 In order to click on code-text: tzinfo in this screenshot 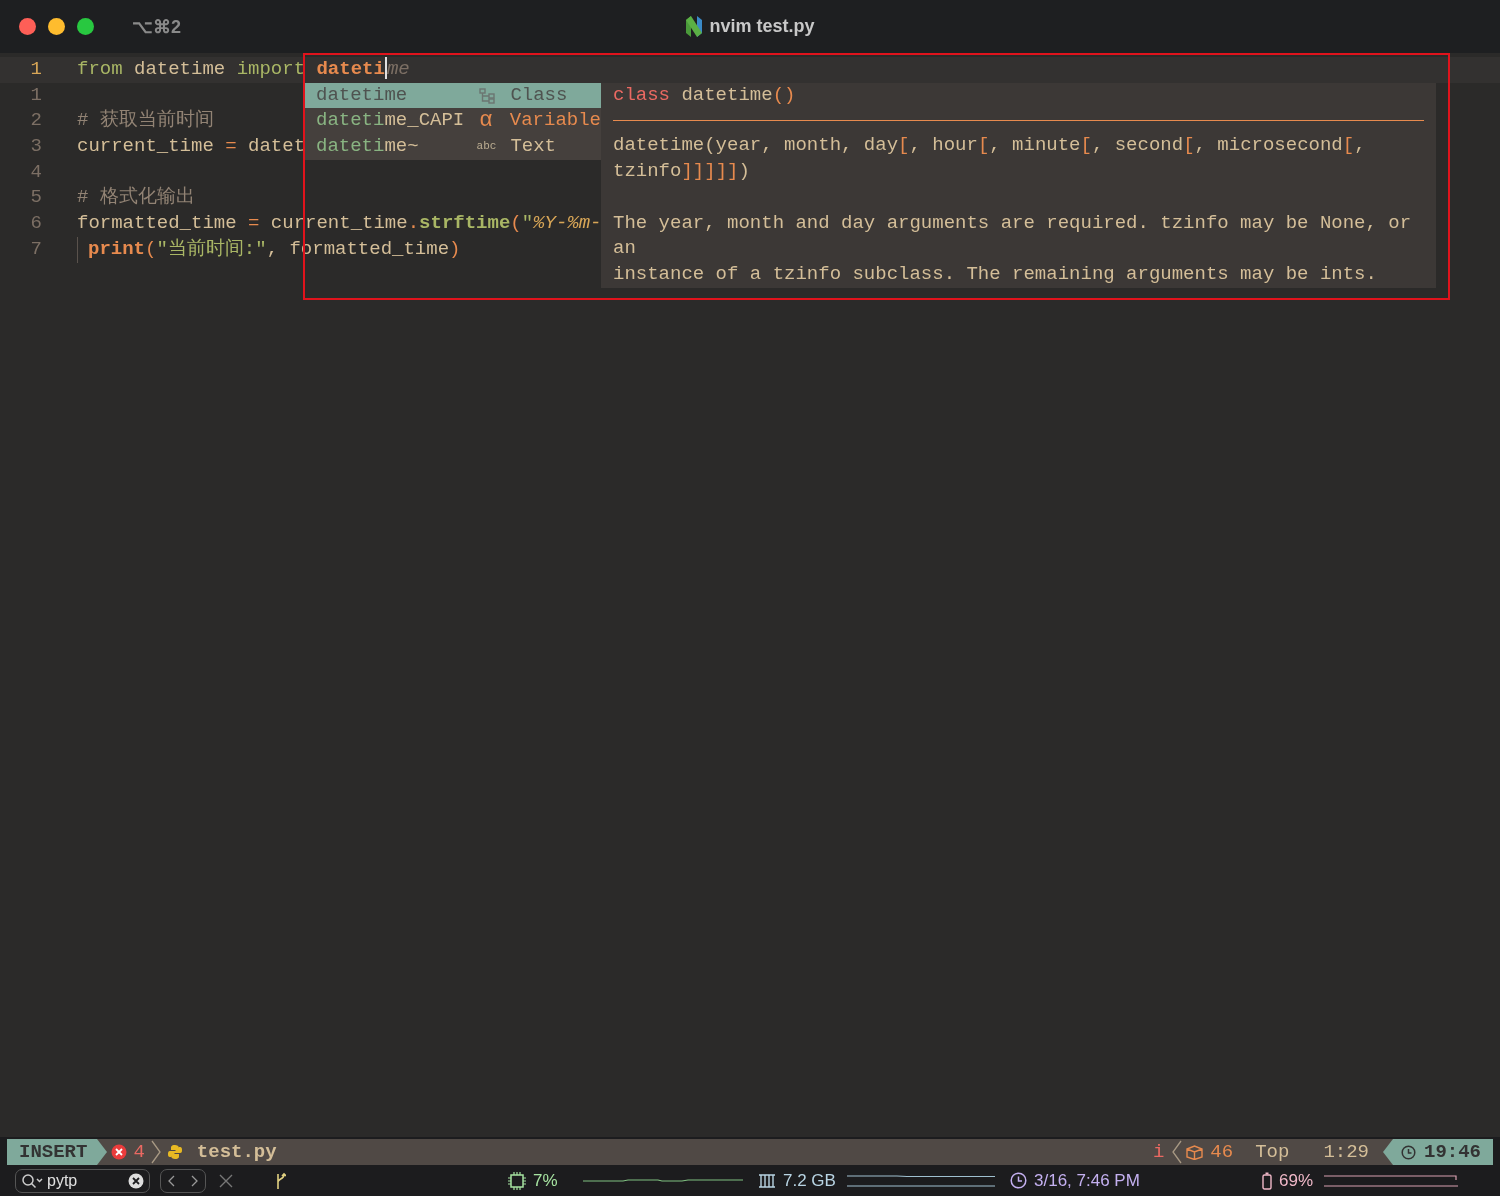, I will do `click(647, 171)`.